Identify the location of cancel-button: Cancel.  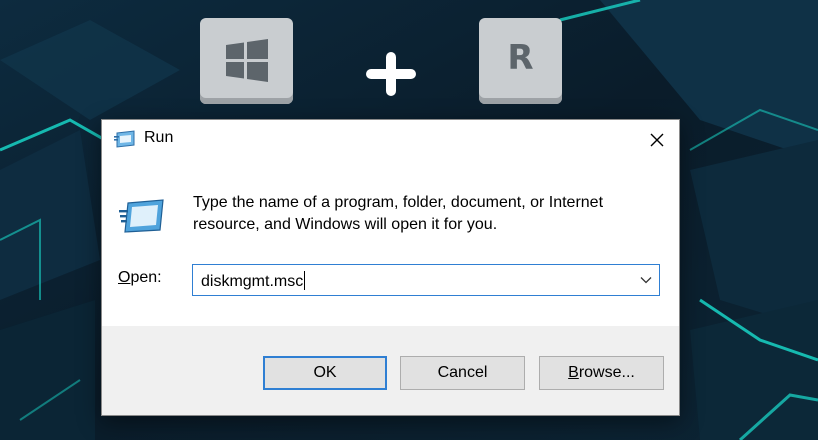
(462, 373).